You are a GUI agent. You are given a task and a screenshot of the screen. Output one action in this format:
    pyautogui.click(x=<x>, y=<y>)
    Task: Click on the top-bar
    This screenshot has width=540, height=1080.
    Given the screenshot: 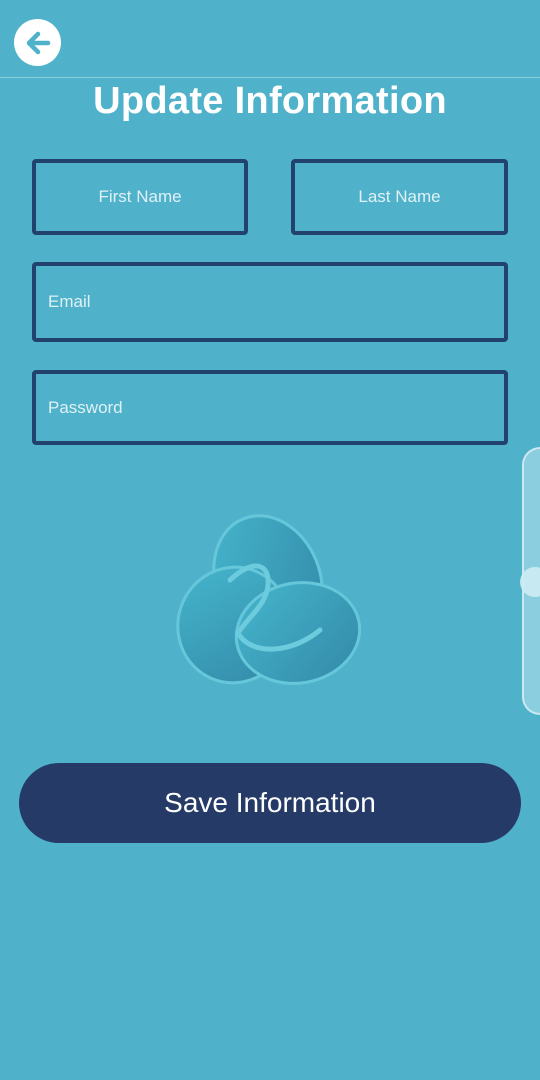 What is the action you would take?
    pyautogui.click(x=270, y=39)
    